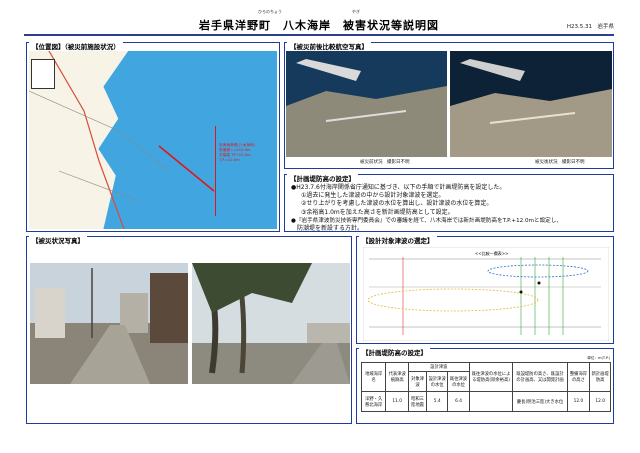 This screenshot has width=640, height=453. I want to click on page-title: 岩手県洋野町 八木海岸 被害状況等説明図, so click(319, 25).